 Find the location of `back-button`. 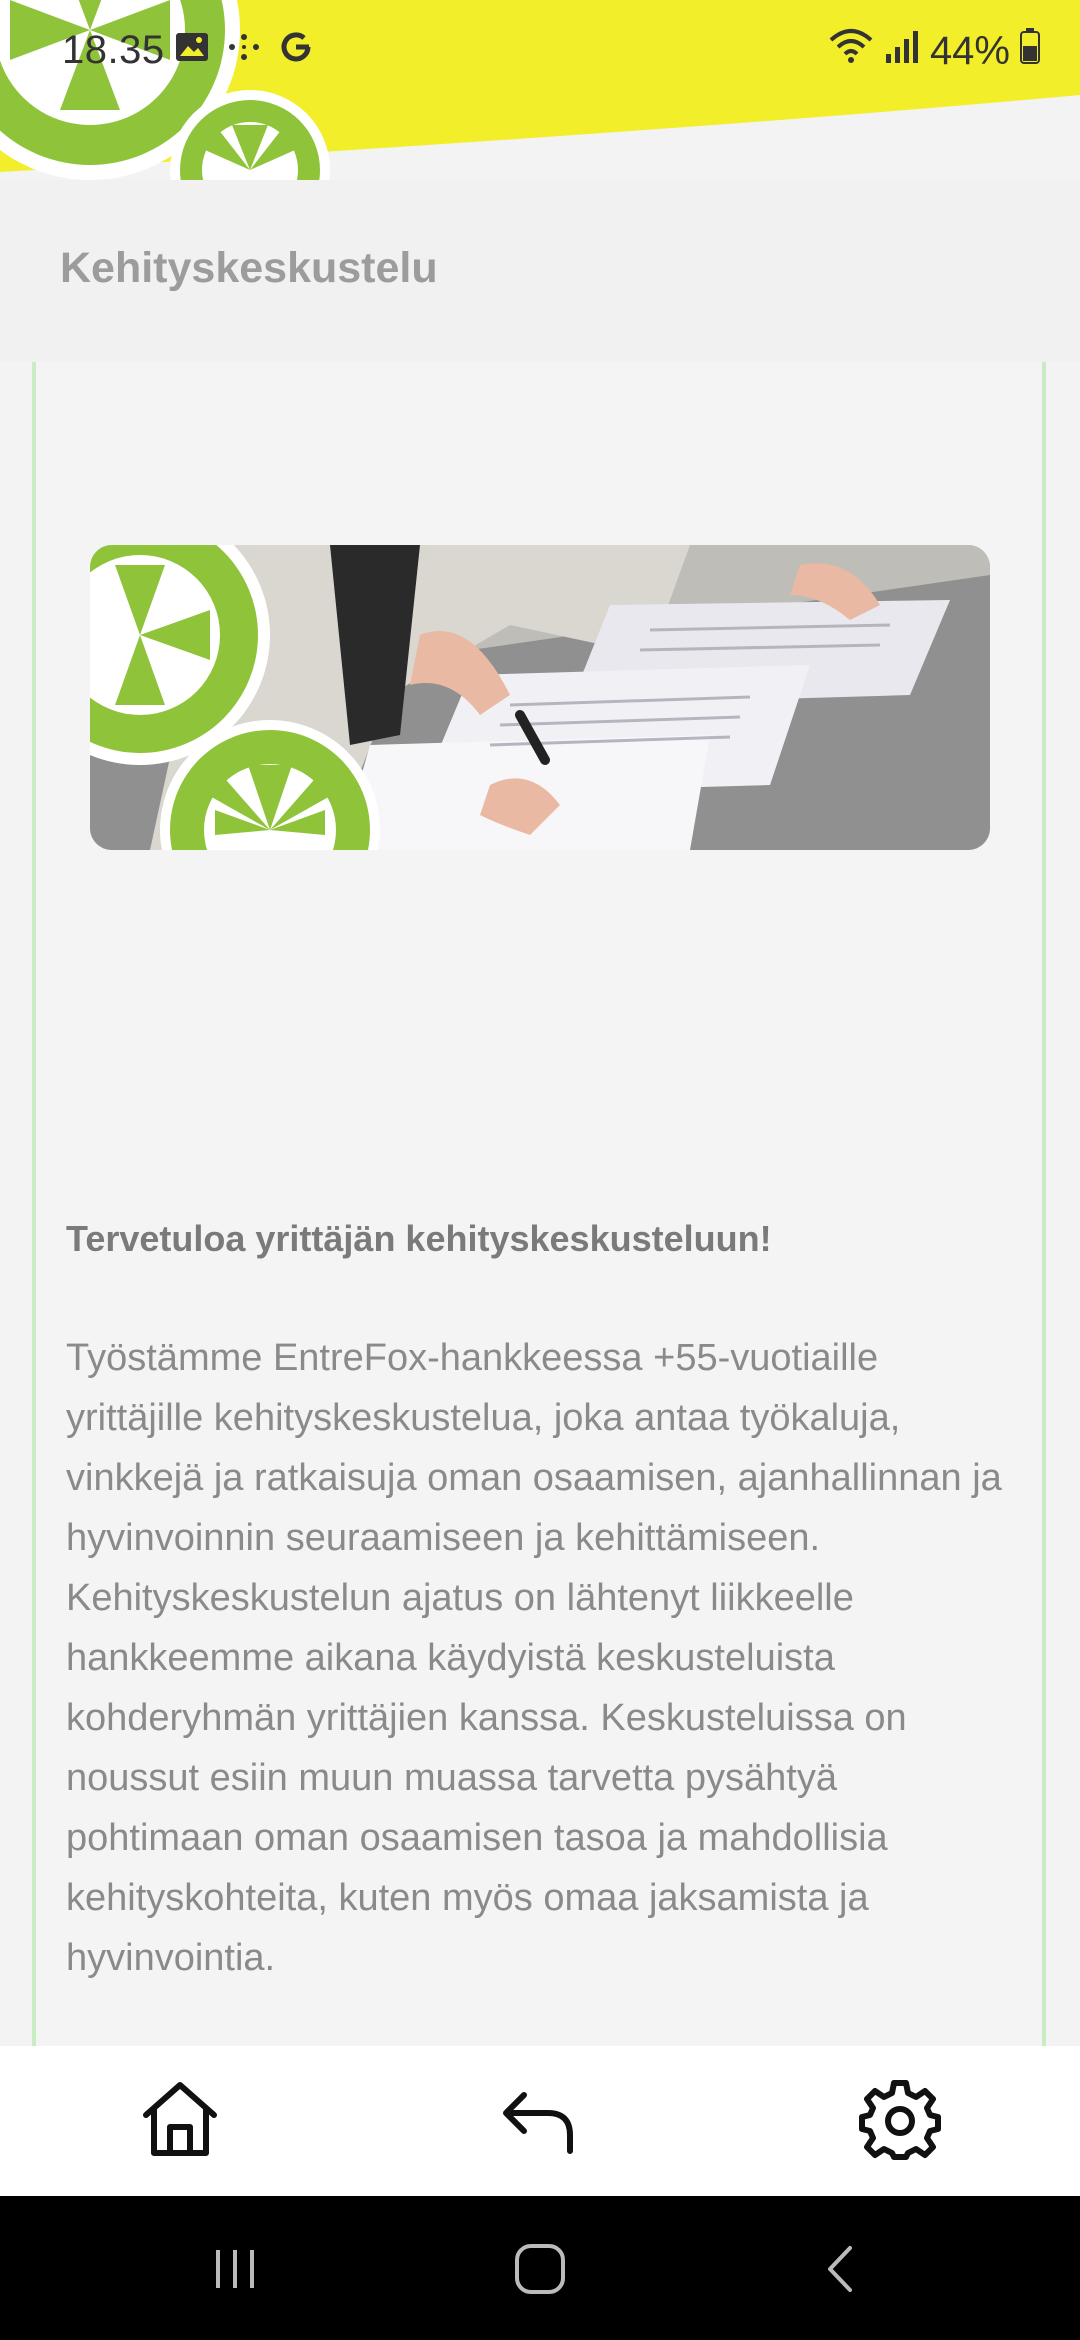

back-button is located at coordinates (540, 2121).